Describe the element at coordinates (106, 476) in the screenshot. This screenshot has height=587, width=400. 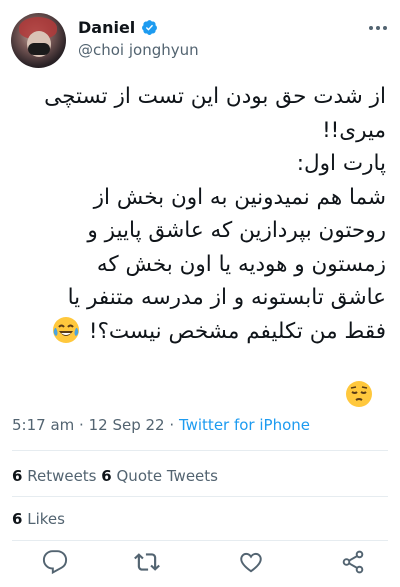
I see `quote-tweets-count: 6` at that location.